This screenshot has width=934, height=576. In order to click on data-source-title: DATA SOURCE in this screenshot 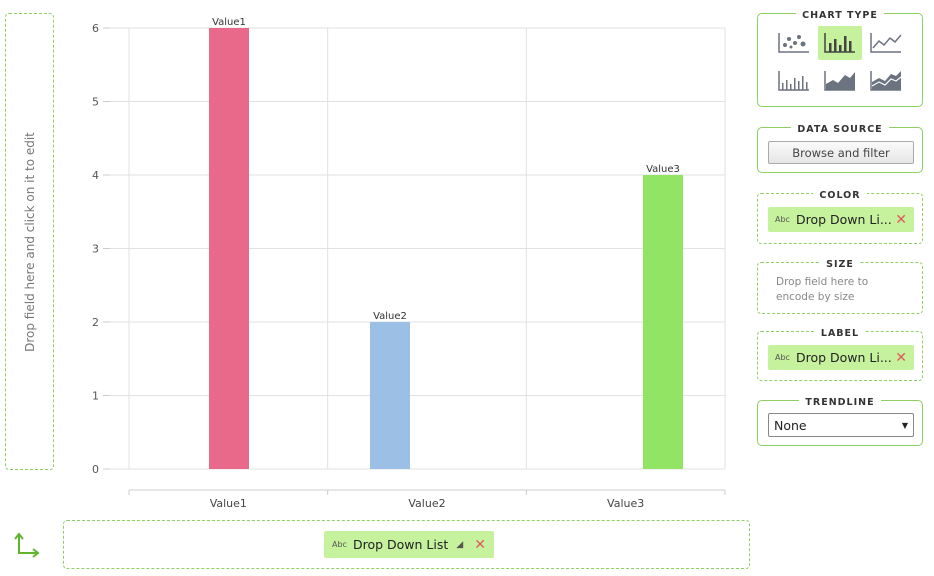, I will do `click(840, 129)`.